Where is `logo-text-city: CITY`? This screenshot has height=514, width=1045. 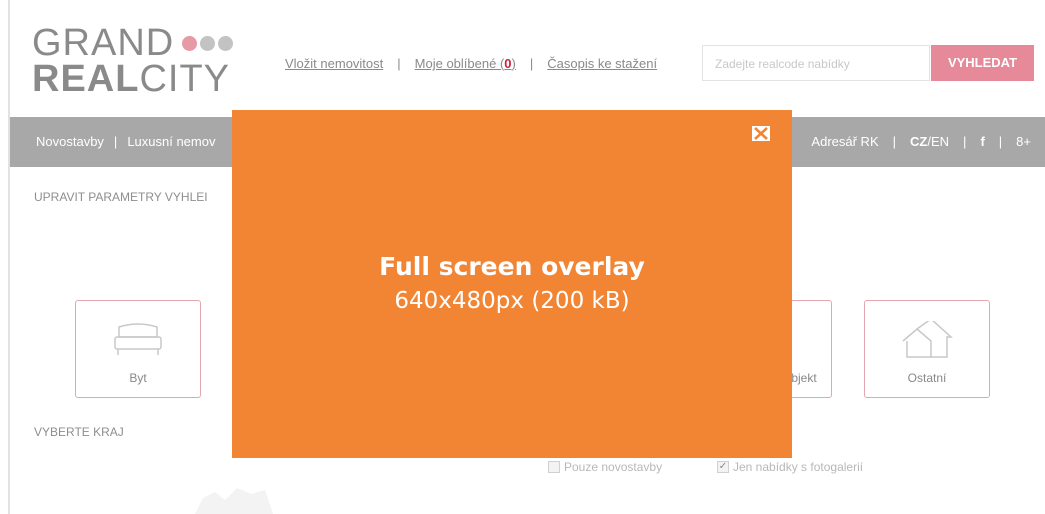 logo-text-city: CITY is located at coordinates (185, 79).